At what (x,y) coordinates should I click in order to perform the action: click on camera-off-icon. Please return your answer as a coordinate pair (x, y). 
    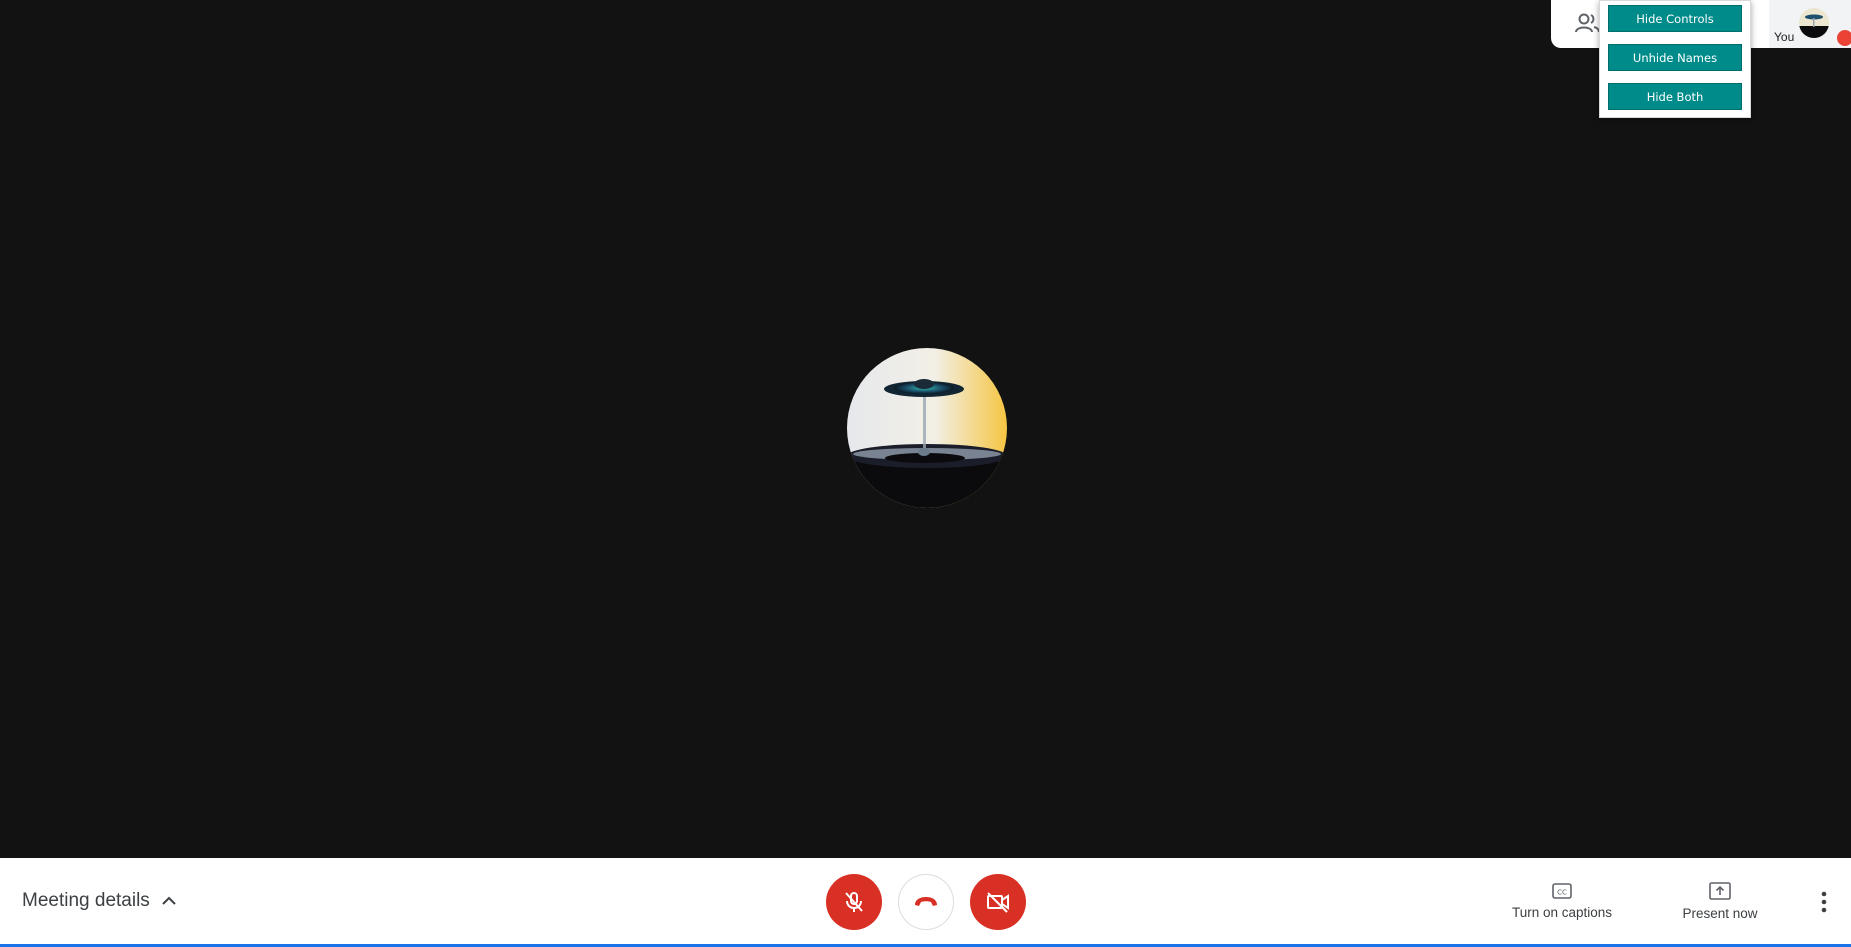
    Looking at the image, I should click on (998, 902).